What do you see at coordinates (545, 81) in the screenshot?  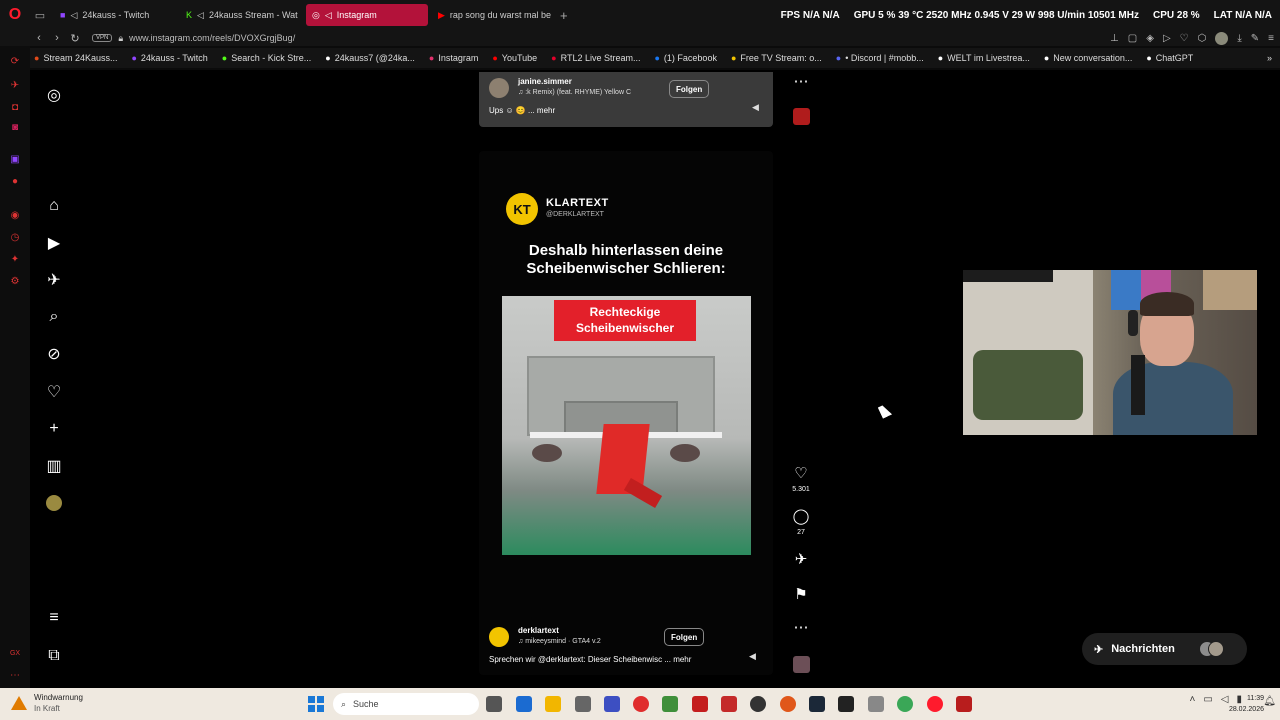 I see `reel-username: janine.simmer` at bounding box center [545, 81].